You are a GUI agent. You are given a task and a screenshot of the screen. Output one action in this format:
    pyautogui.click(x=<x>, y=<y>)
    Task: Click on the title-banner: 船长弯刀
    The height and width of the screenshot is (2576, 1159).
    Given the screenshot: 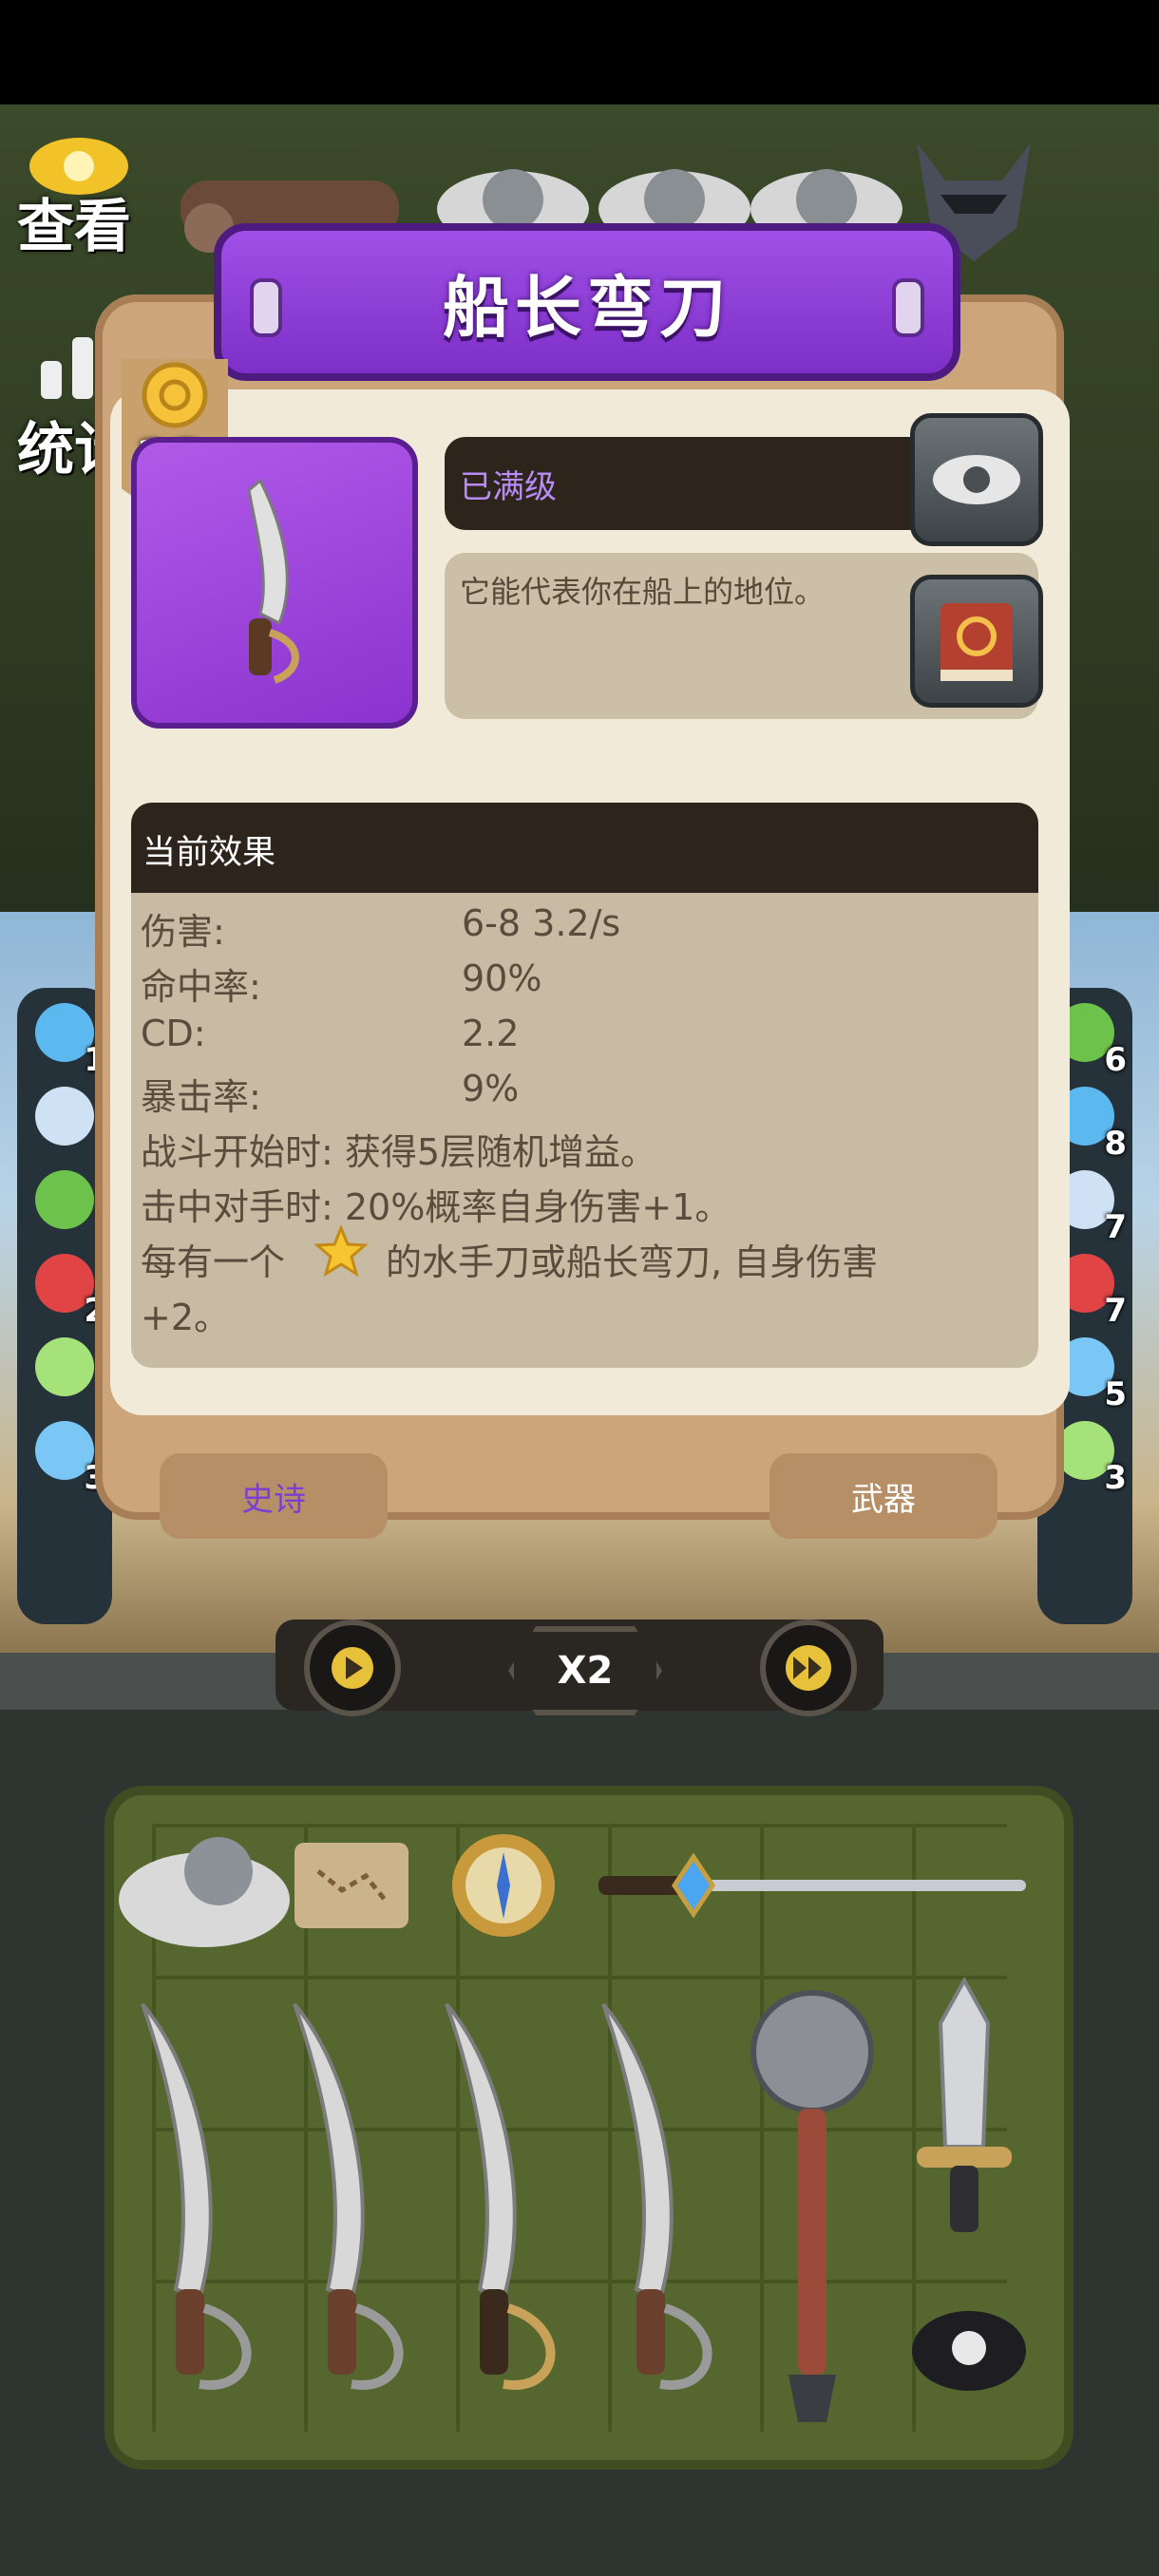 What is the action you would take?
    pyautogui.click(x=587, y=302)
    